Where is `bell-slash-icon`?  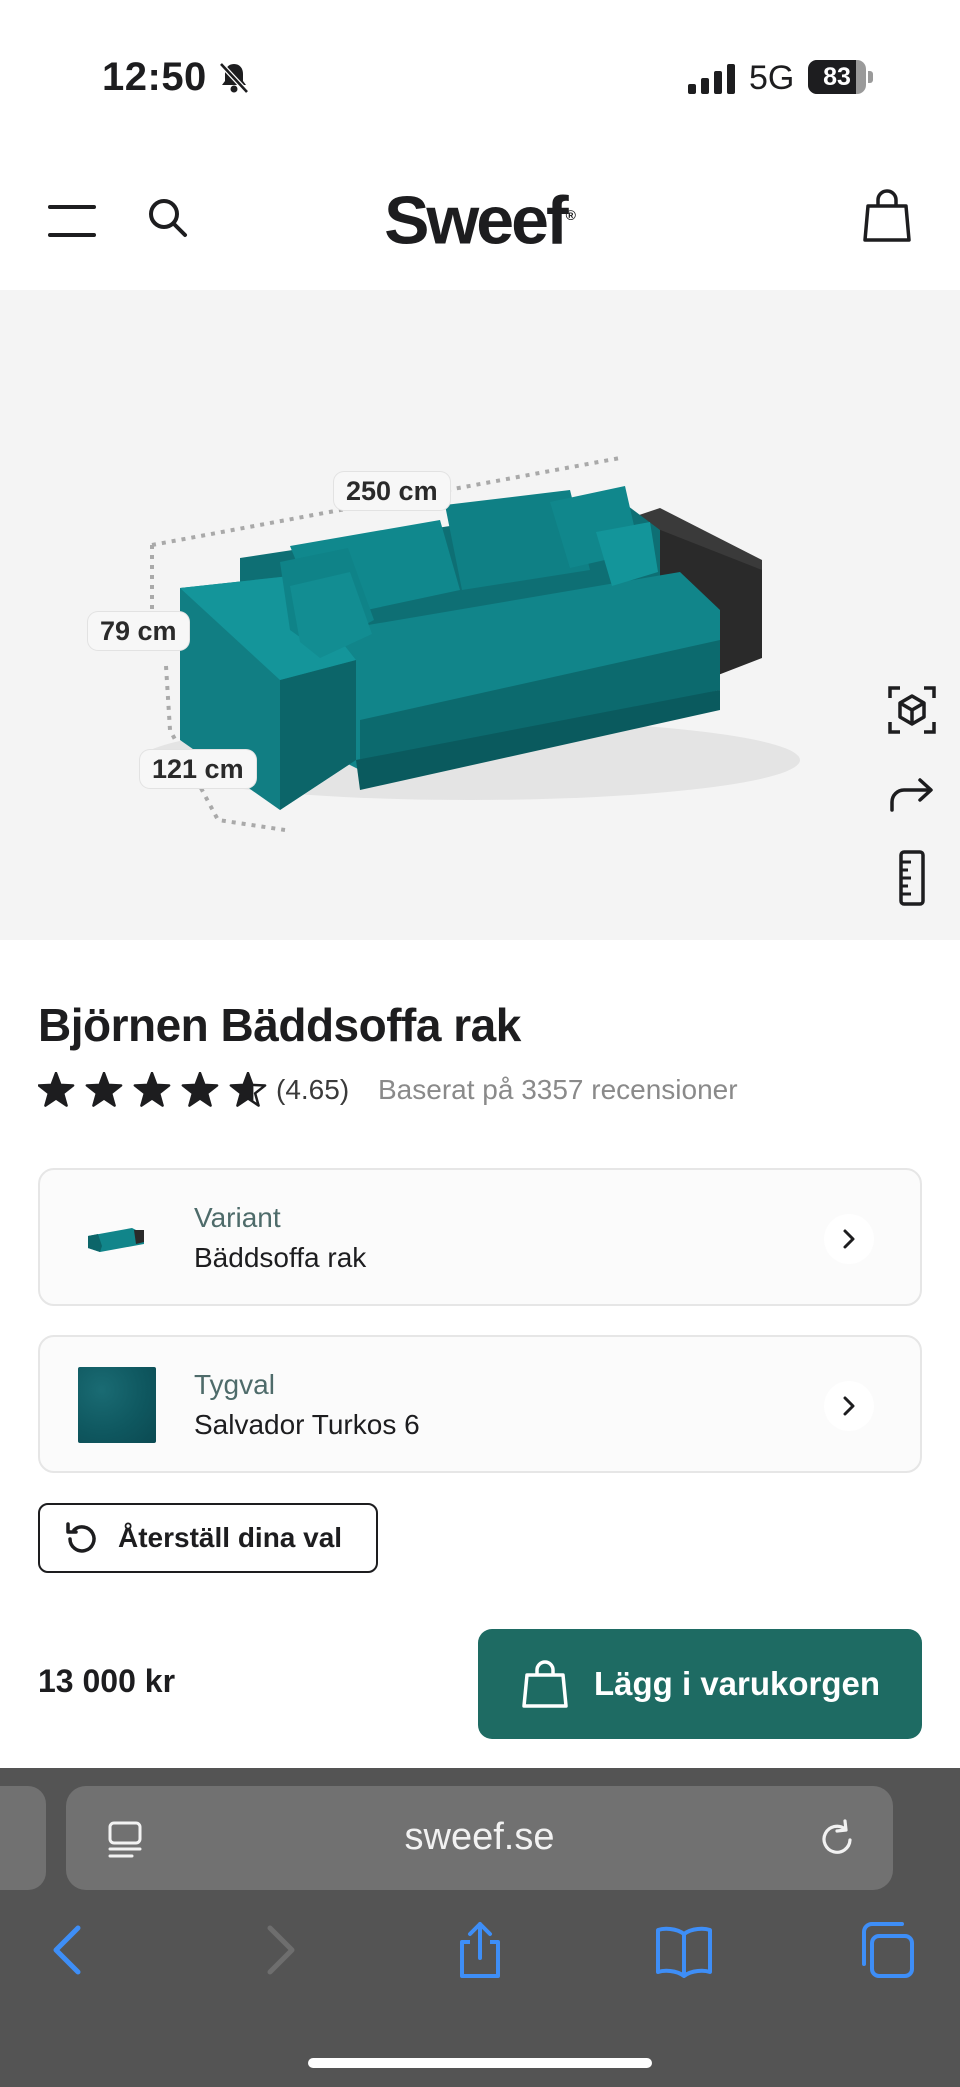 bell-slash-icon is located at coordinates (234, 78).